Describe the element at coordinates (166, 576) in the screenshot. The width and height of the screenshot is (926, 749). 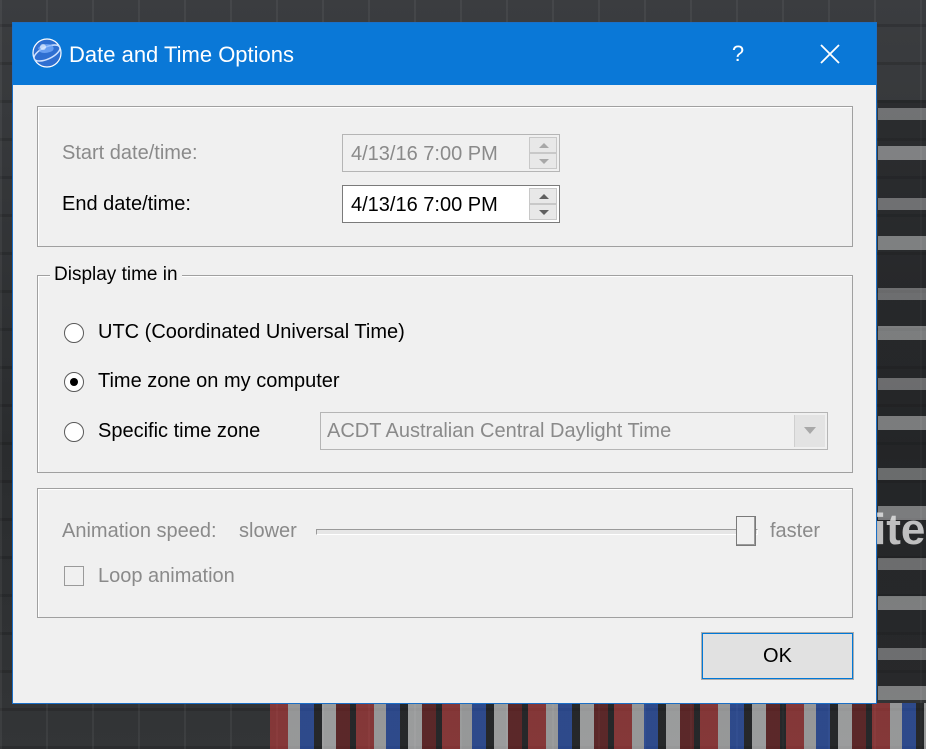
I see `loop-animation-label: Loop animation` at that location.